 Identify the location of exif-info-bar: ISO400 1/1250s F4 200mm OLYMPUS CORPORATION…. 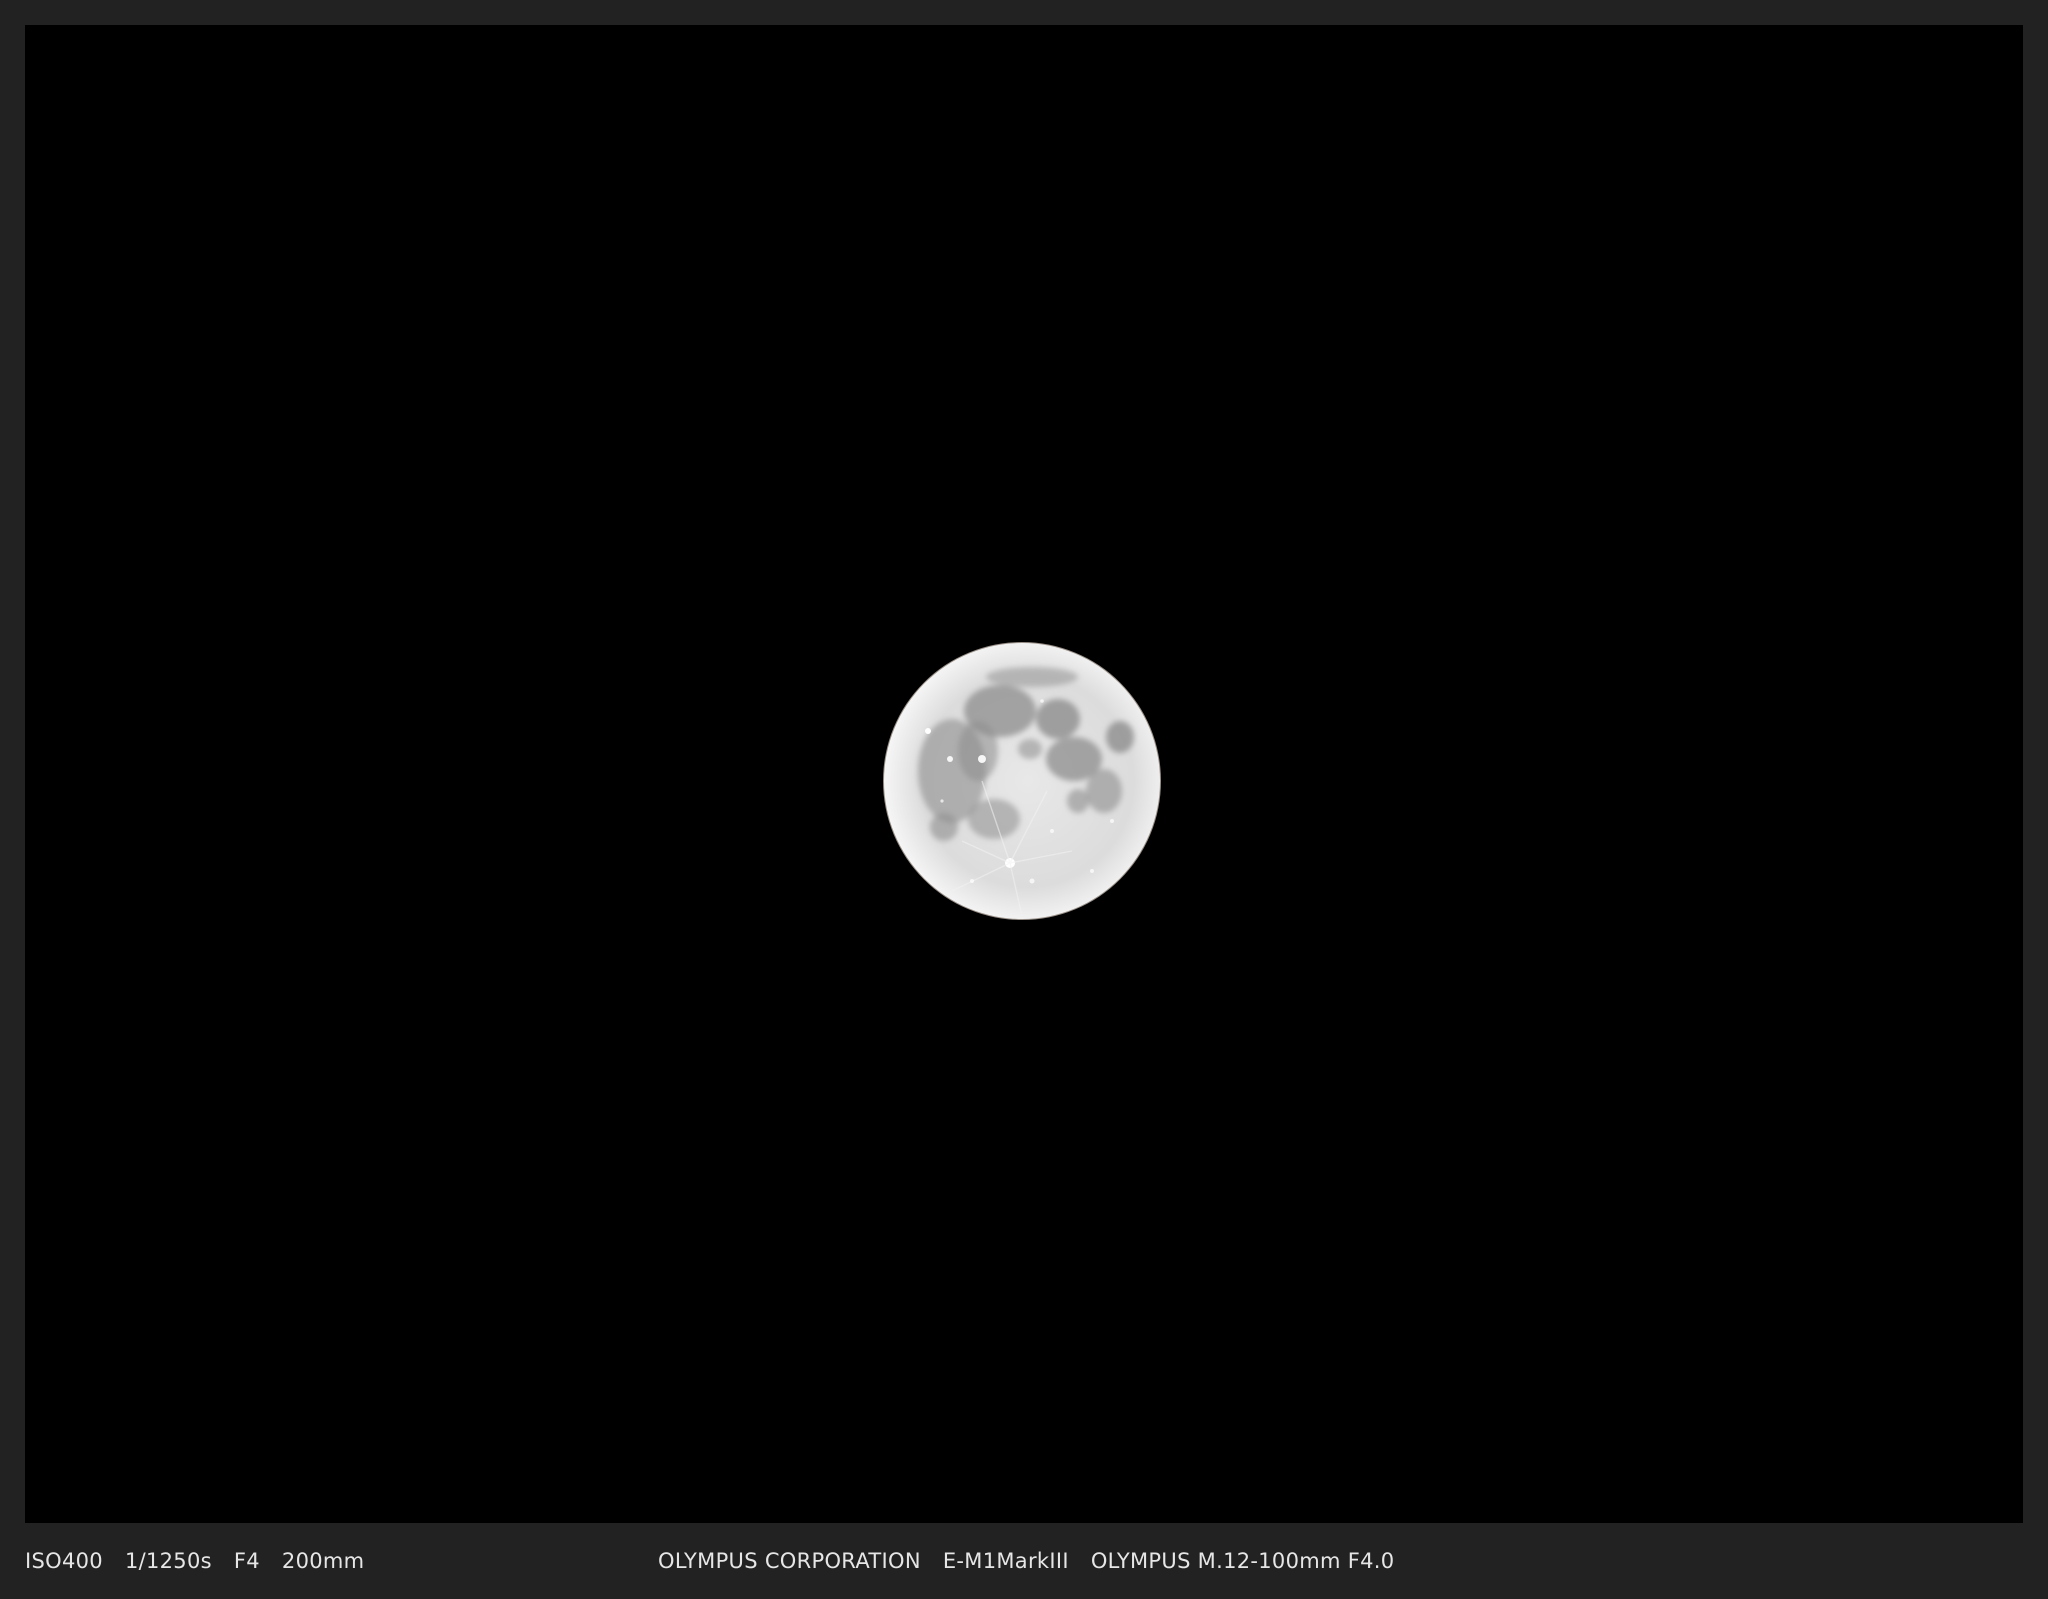
(1024, 1561).